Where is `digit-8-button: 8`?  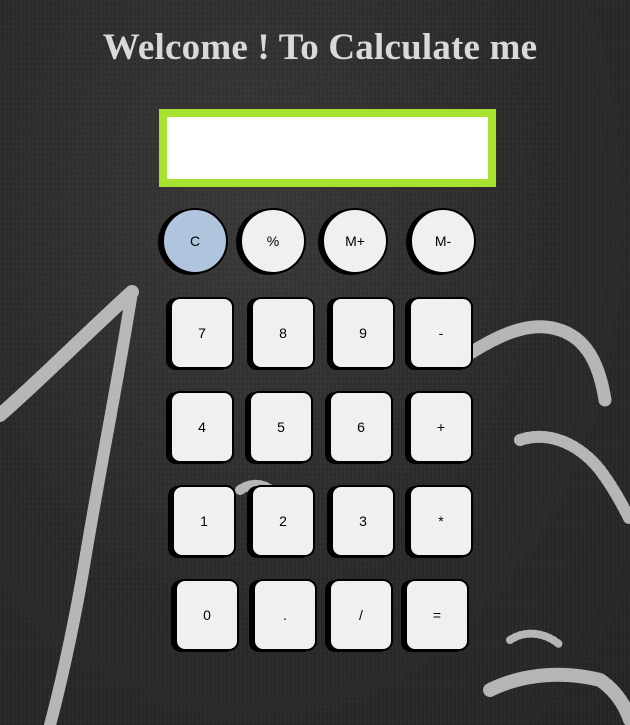
digit-8-button: 8 is located at coordinates (283, 333).